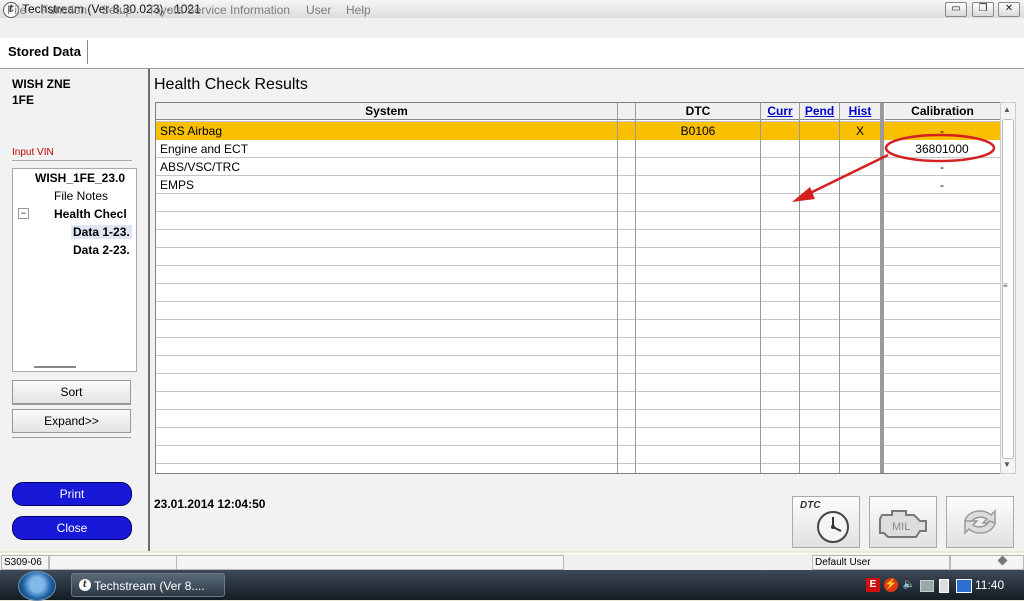 Image resolution: width=1024 pixels, height=601 pixels. I want to click on column-header-pend: Pend, so click(819, 111).